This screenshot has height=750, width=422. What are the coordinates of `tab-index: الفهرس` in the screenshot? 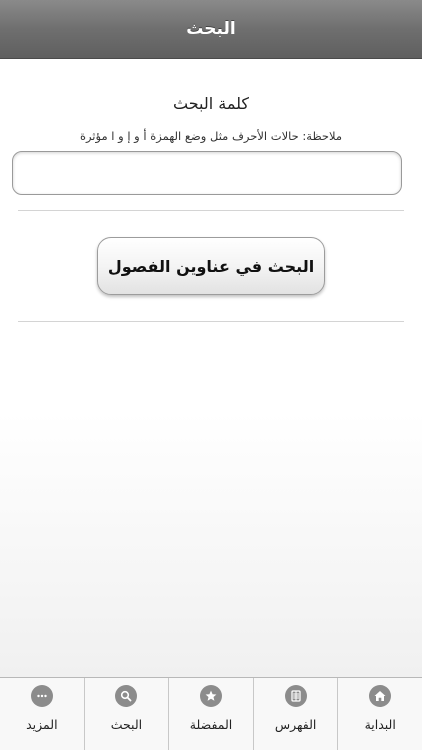 It's located at (295, 714).